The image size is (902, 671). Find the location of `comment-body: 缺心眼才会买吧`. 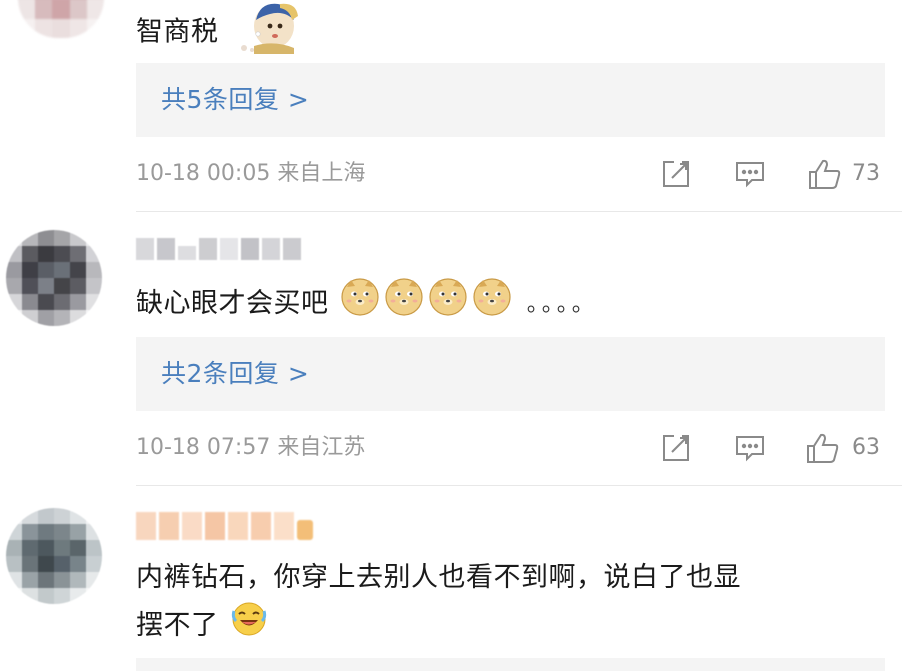

comment-body: 缺心眼才会买吧 is located at coordinates (232, 303).